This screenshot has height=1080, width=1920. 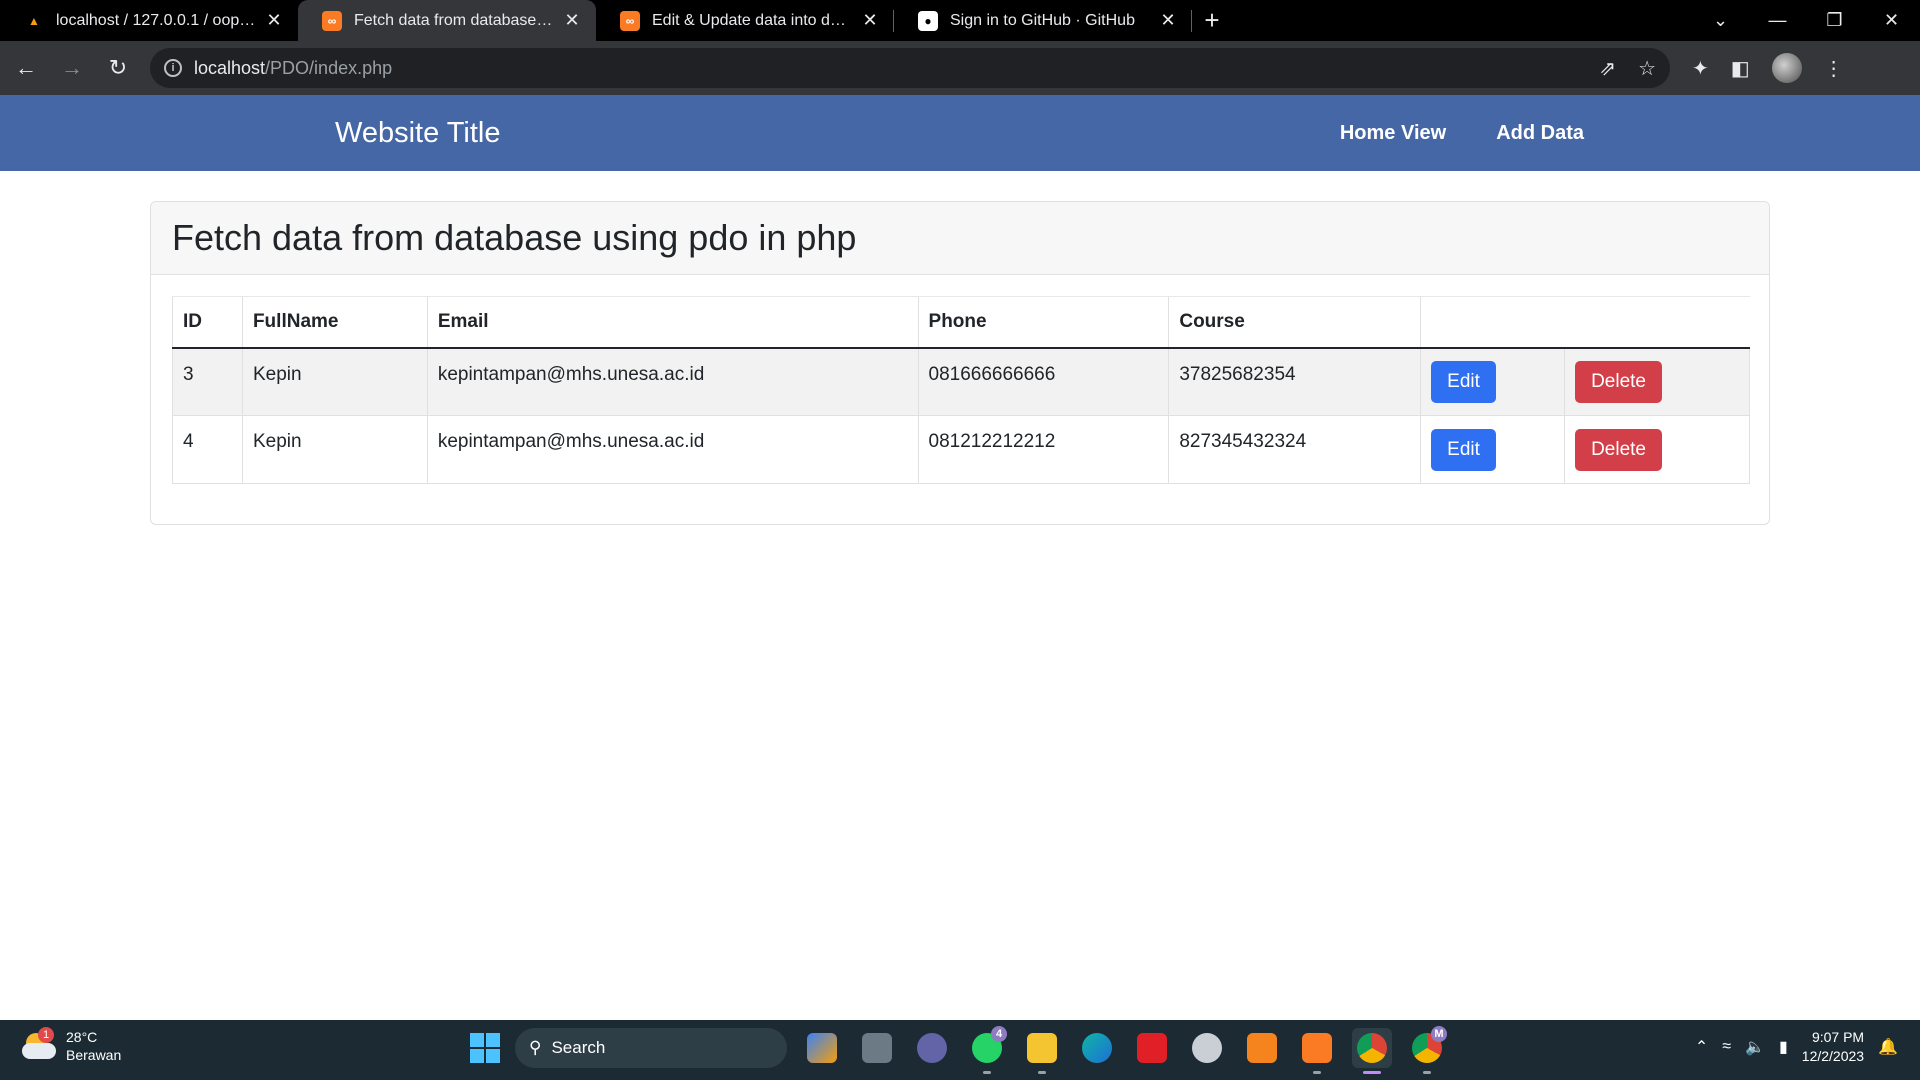 What do you see at coordinates (334, 322) in the screenshot?
I see `column-header-fullname: FullName` at bounding box center [334, 322].